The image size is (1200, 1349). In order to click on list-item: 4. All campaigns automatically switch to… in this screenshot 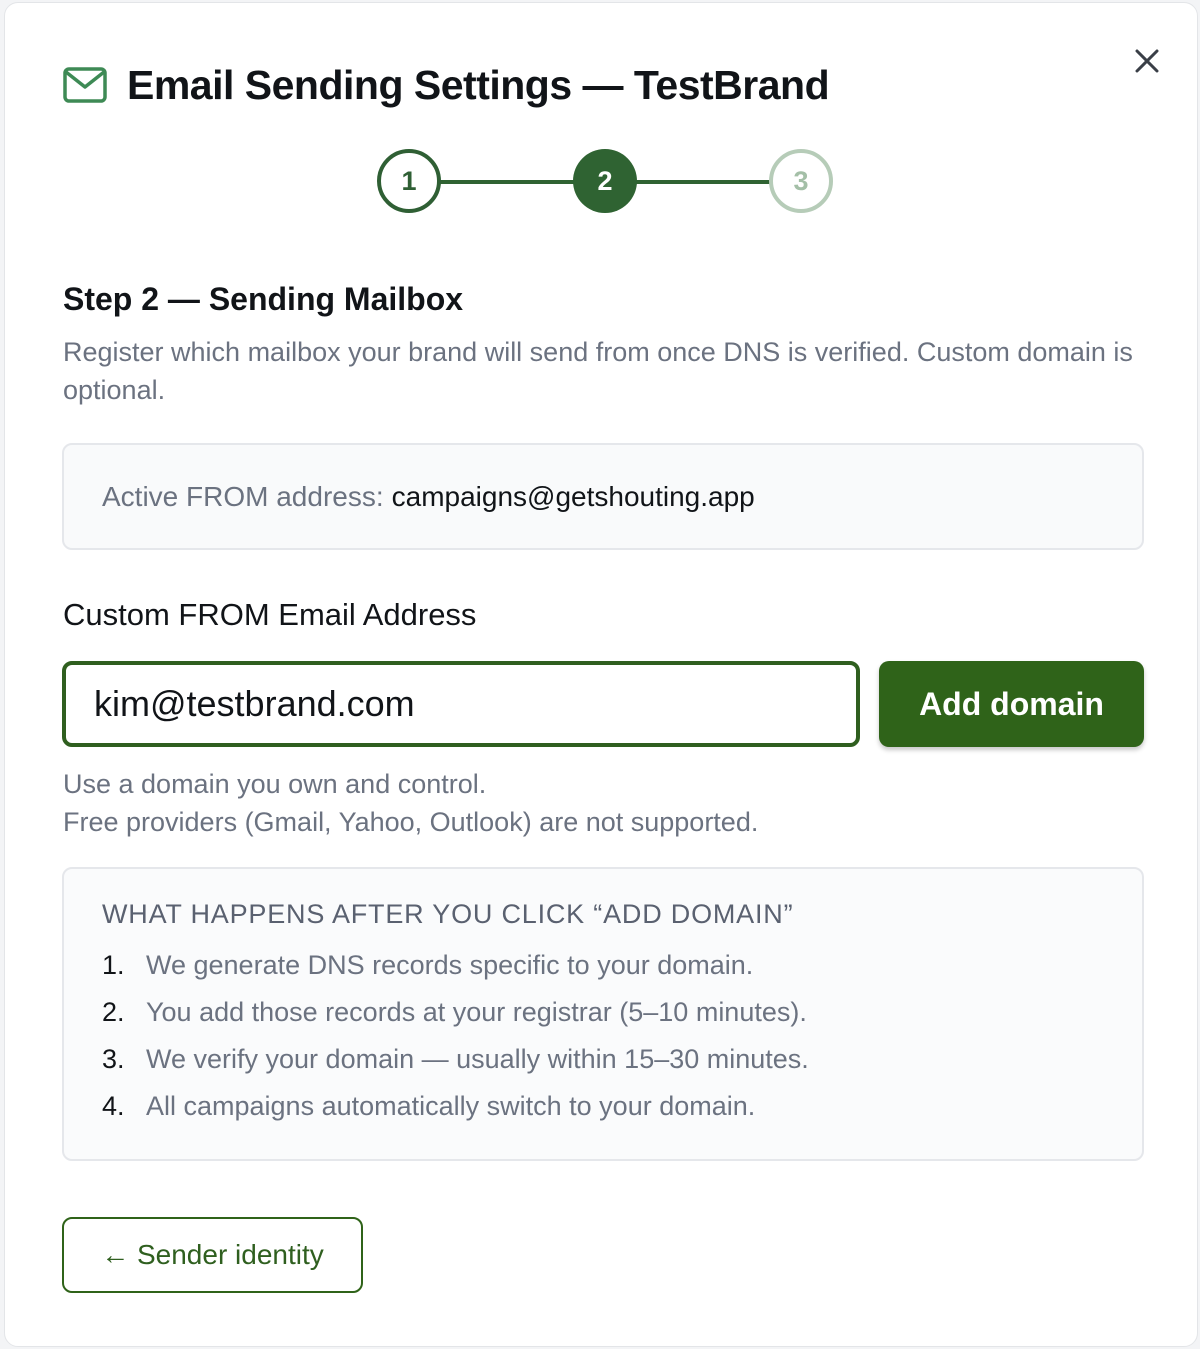, I will do `click(603, 1106)`.